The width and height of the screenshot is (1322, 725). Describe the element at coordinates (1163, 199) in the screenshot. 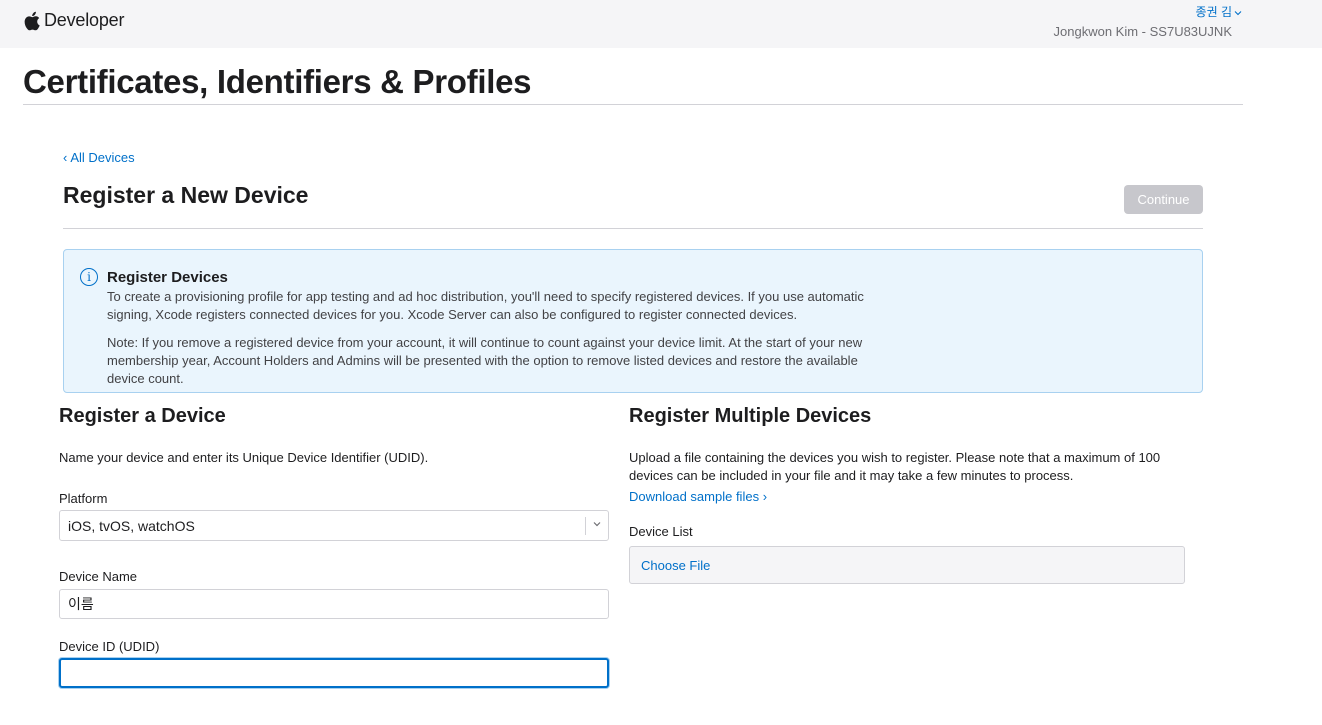

I see `continue-button: Continue` at that location.